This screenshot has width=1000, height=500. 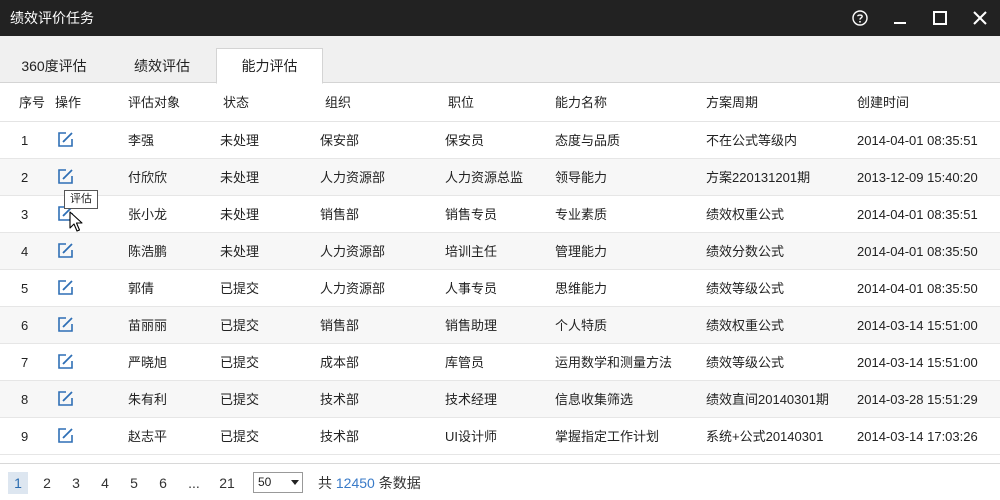 I want to click on total-count: 12450, so click(x=355, y=483).